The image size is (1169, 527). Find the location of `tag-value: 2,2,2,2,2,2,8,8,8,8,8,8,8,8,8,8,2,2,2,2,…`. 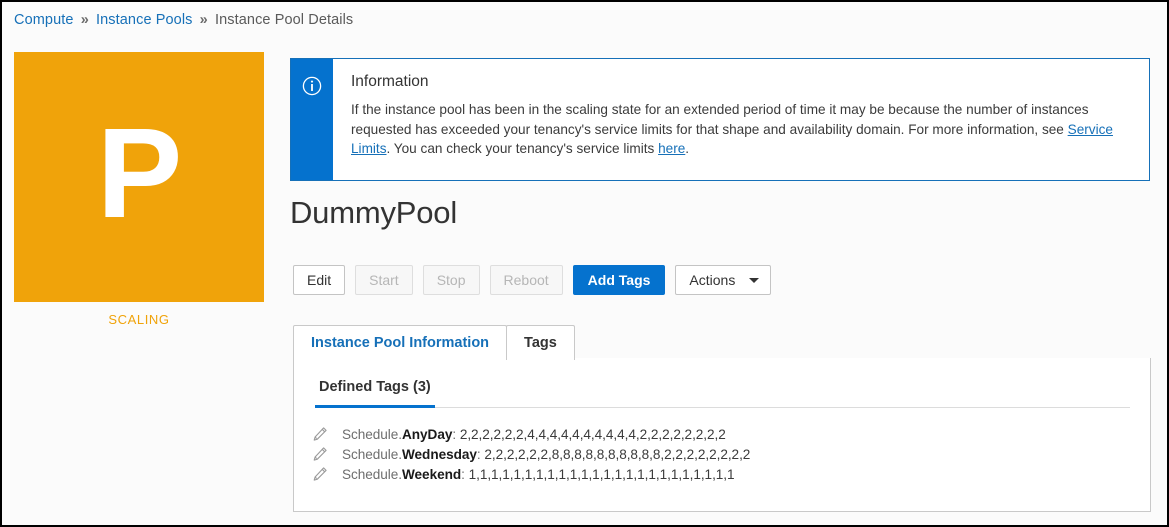

tag-value: 2,2,2,2,2,2,8,8,8,8,8,8,8,8,8,8,2,2,2,2,… is located at coordinates (617, 454).